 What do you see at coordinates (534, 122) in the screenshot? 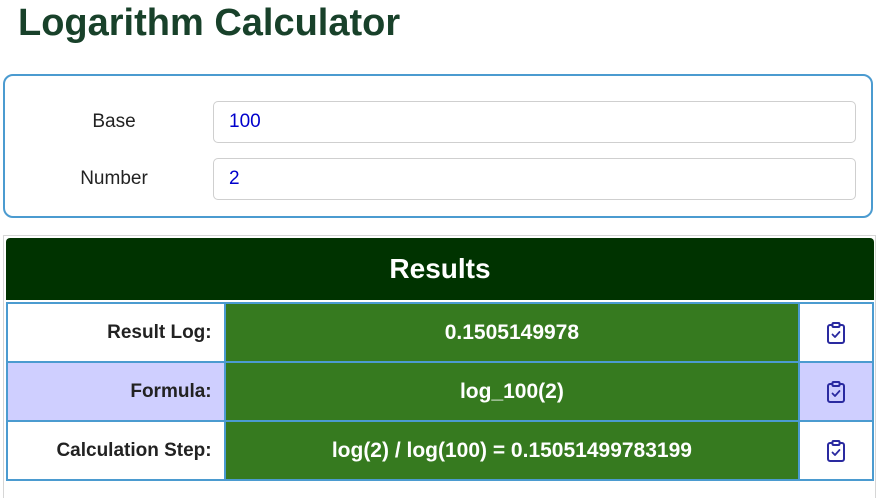
I see `base-input` at bounding box center [534, 122].